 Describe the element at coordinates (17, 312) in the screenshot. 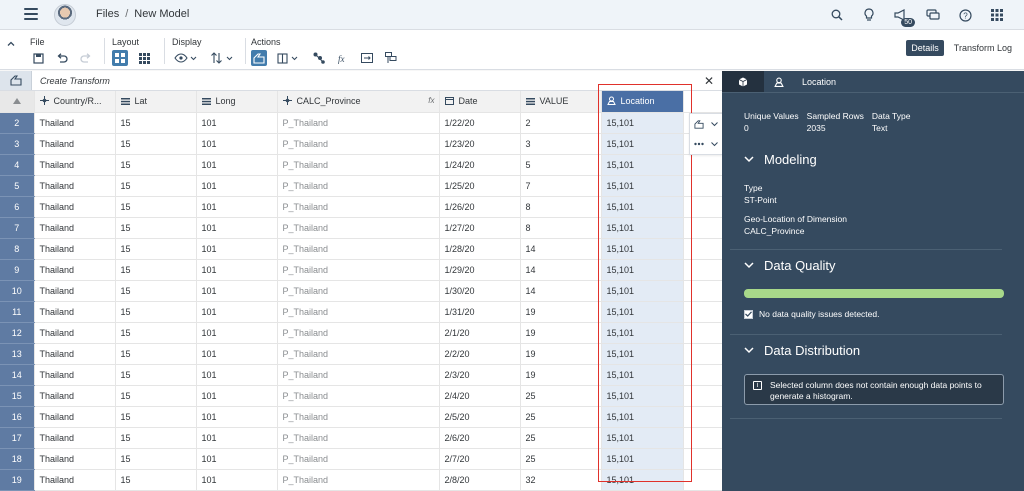

I see `row-number: 11` at that location.